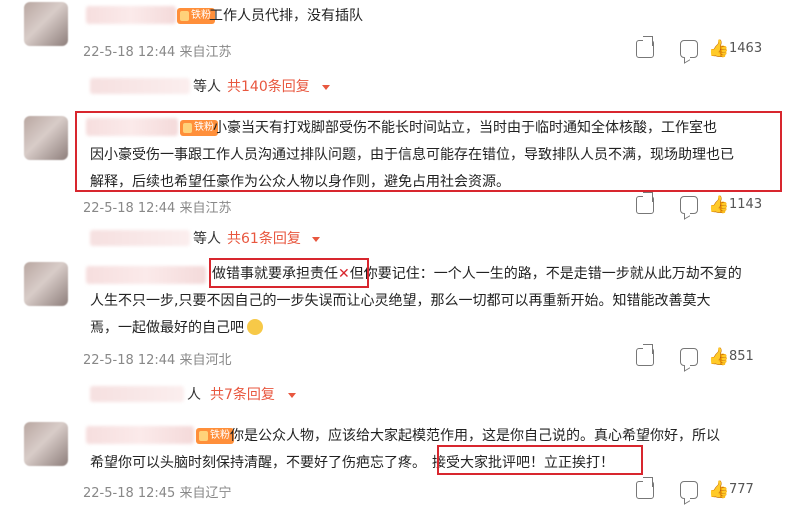  What do you see at coordinates (129, 493) in the screenshot?
I see `comment-time: 22-5-18 12:45` at bounding box center [129, 493].